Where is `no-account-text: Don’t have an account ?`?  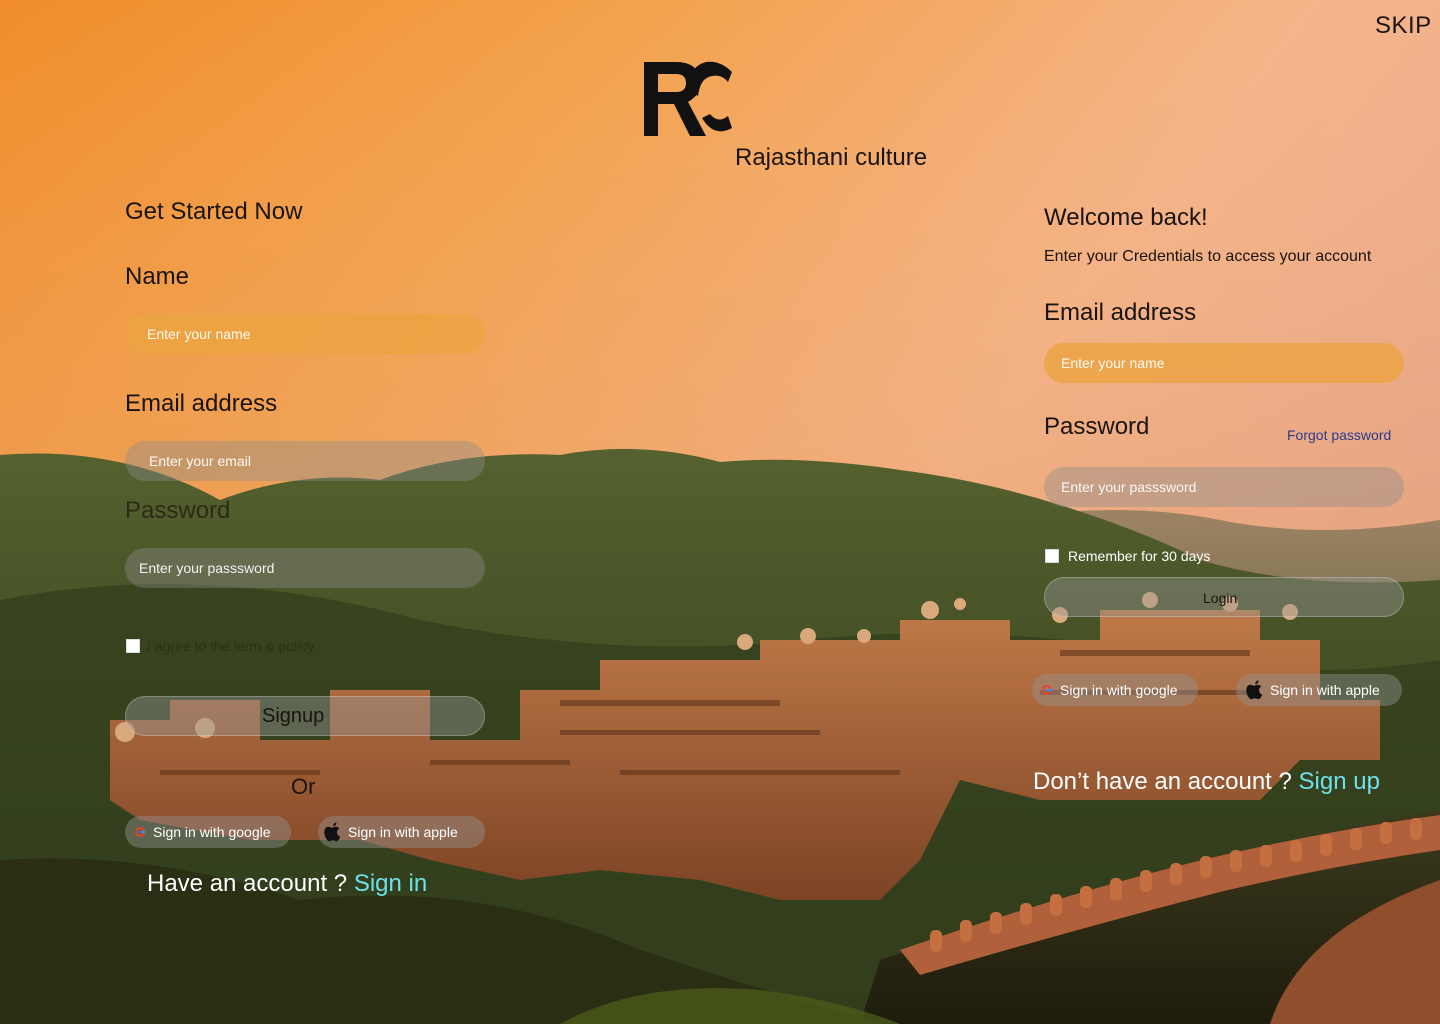 no-account-text: Don’t have an account ? is located at coordinates (1162, 781).